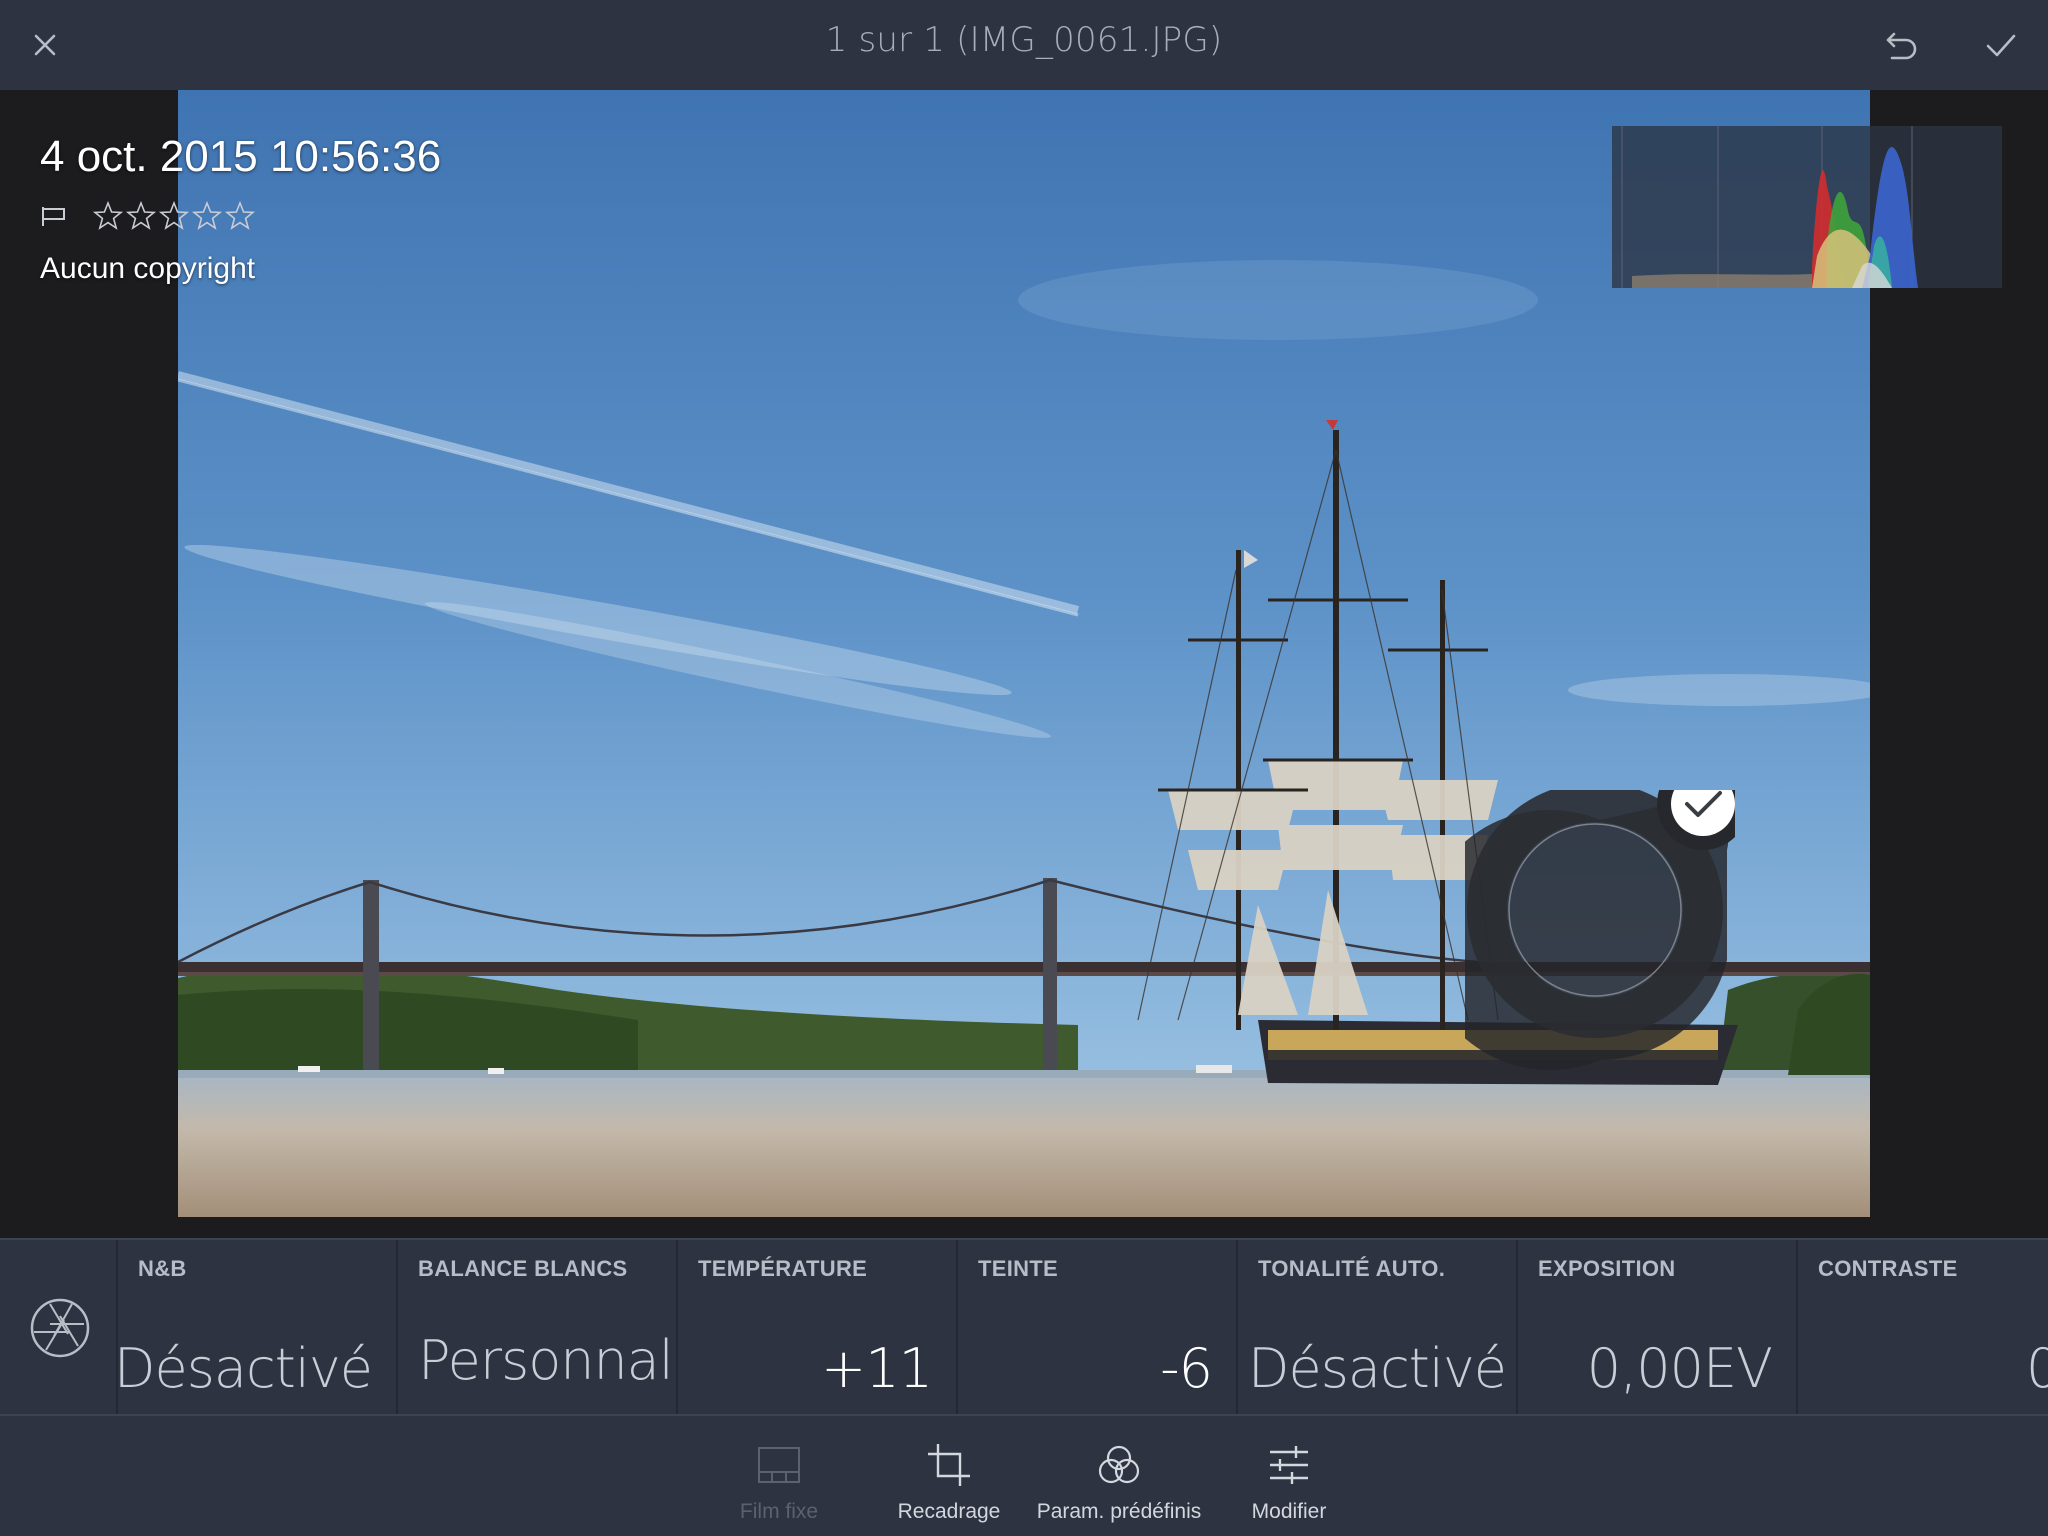 This screenshot has height=1536, width=2048. What do you see at coordinates (1289, 1465) in the screenshot?
I see `sliders-icon` at bounding box center [1289, 1465].